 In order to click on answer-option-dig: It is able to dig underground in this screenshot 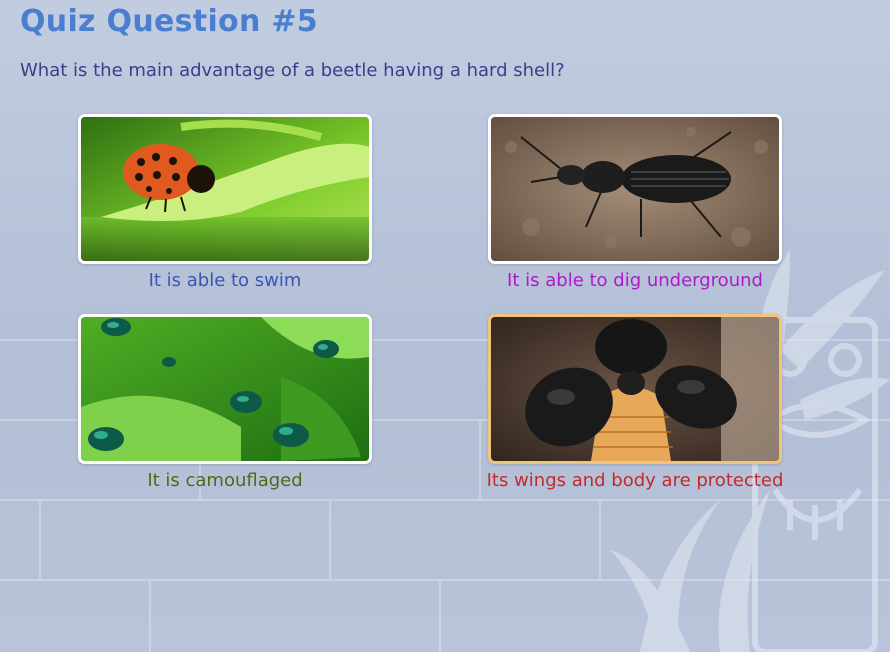, I will do `click(638, 208)`.